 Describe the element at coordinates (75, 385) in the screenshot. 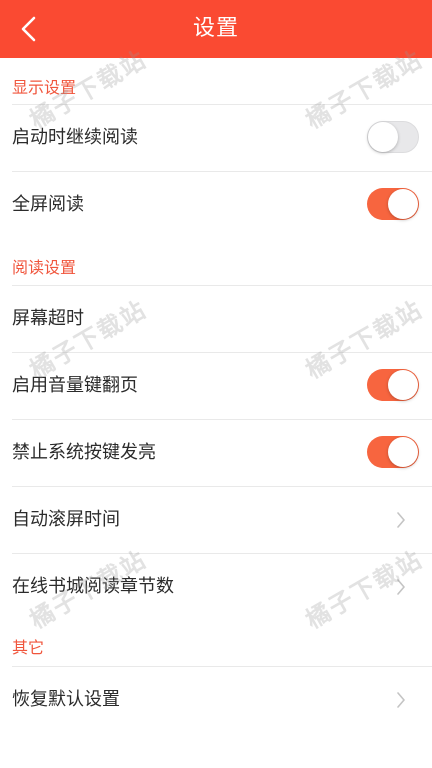

I see `setting-label: 启用音量键翻页` at that location.